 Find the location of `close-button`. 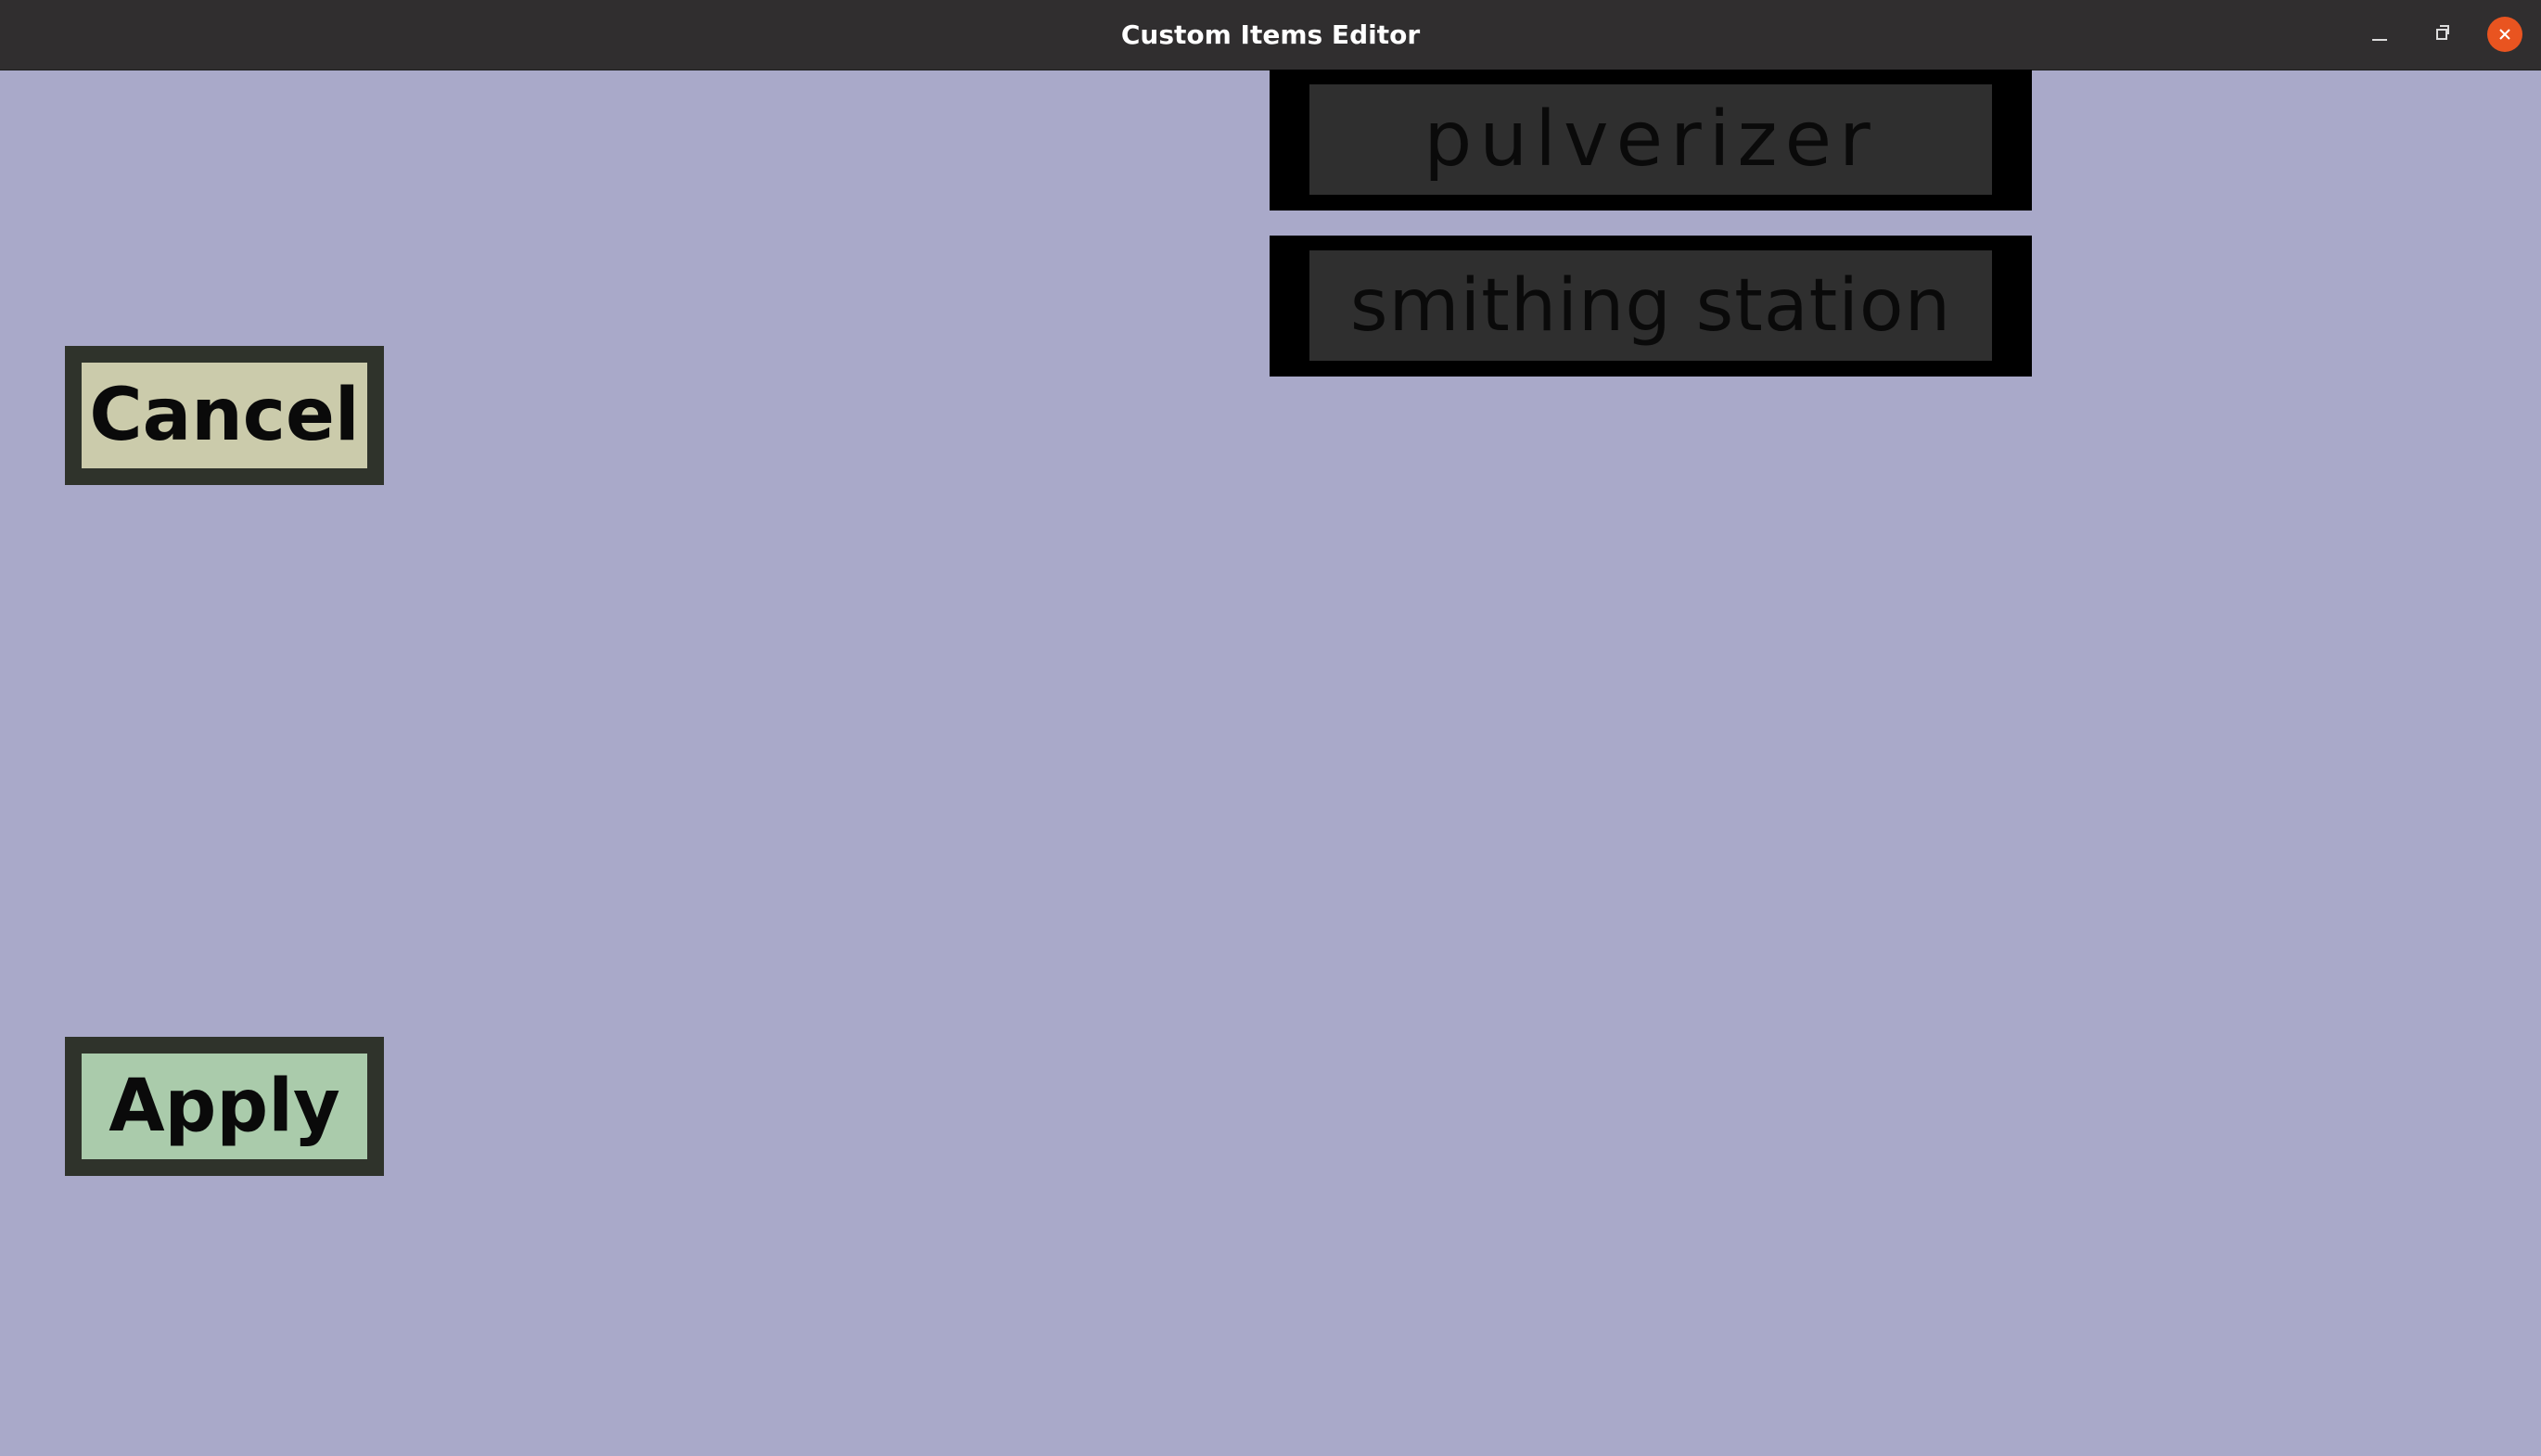

close-button is located at coordinates (2504, 34).